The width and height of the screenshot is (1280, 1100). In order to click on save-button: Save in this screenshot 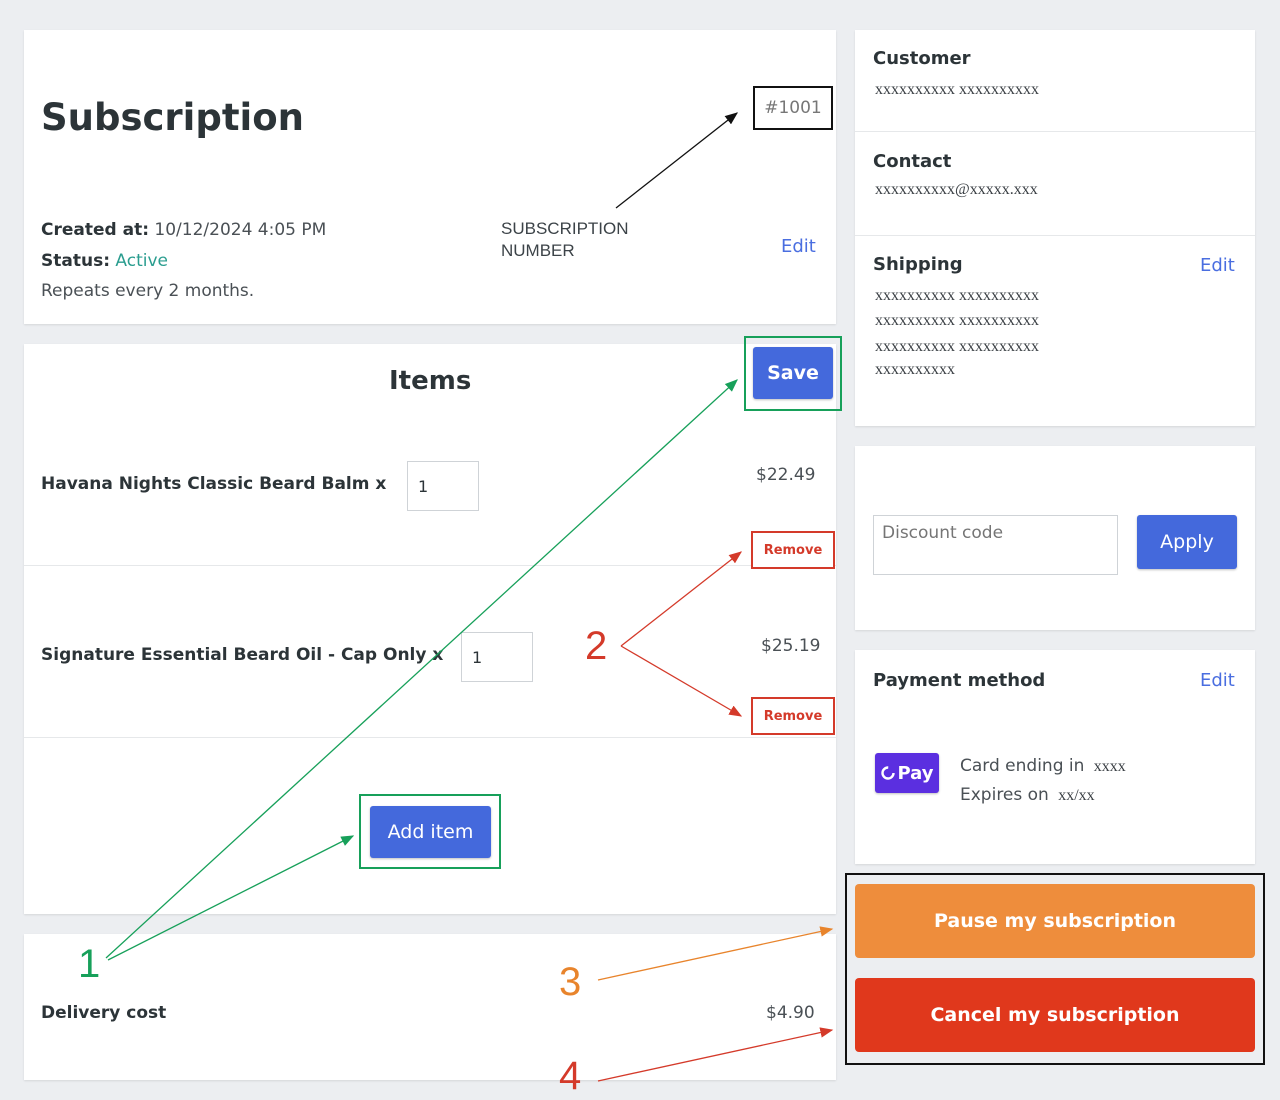, I will do `click(793, 373)`.